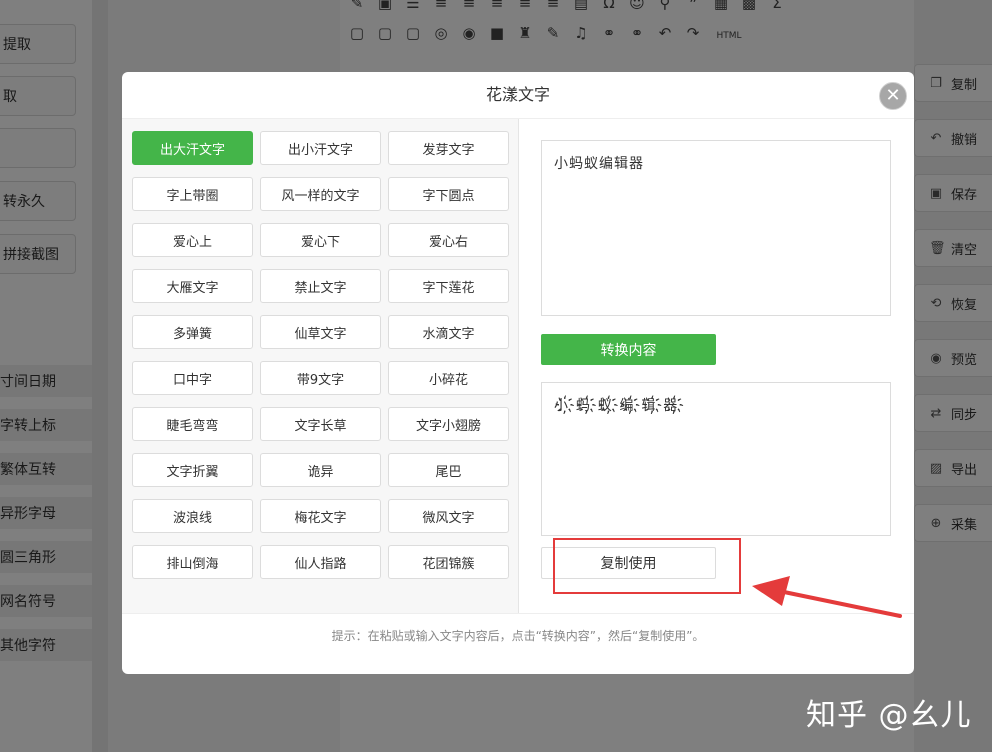 This screenshot has width=992, height=752. What do you see at coordinates (192, 378) in the screenshot?
I see `style-option: 口中字` at bounding box center [192, 378].